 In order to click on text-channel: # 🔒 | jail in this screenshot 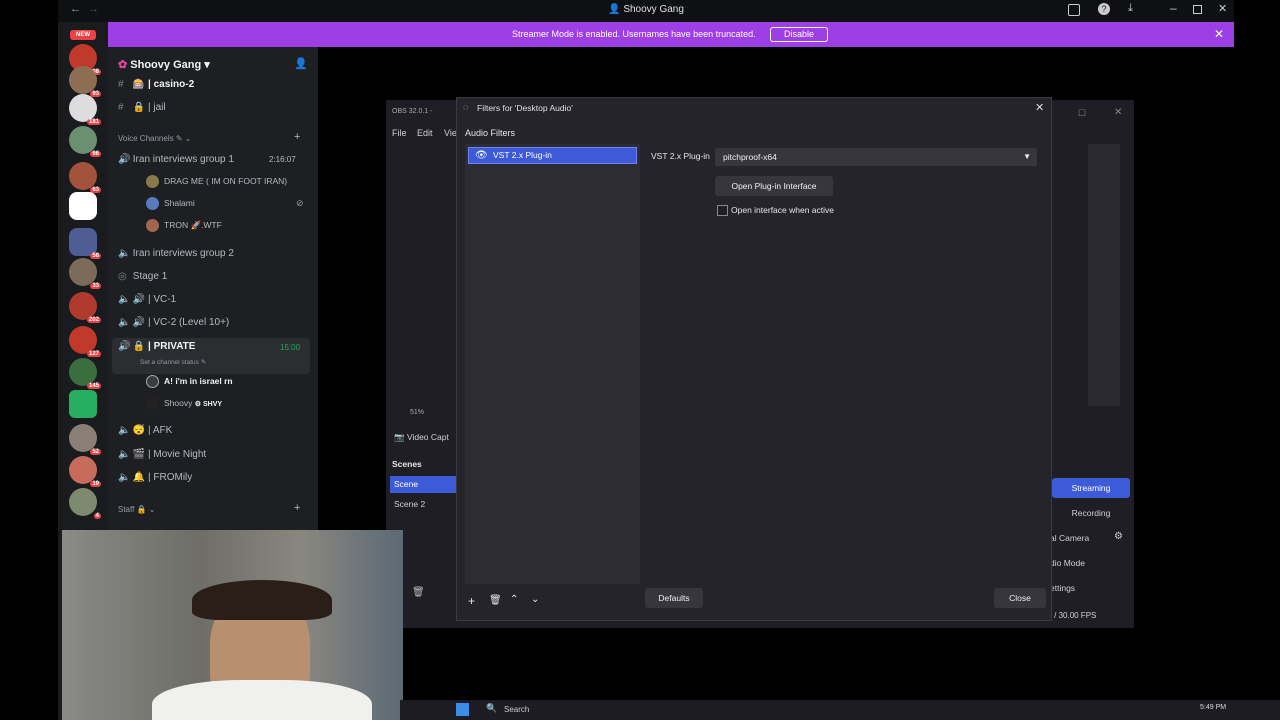, I will do `click(142, 107)`.